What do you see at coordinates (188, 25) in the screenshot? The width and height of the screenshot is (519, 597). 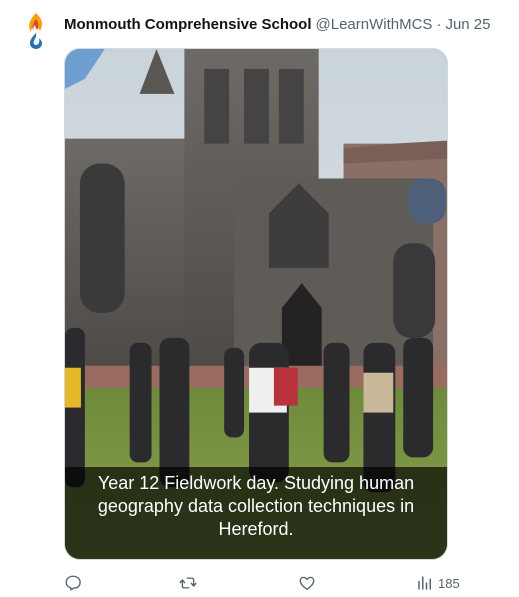 I see `display-name: Monmouth Comprehensive School` at bounding box center [188, 25].